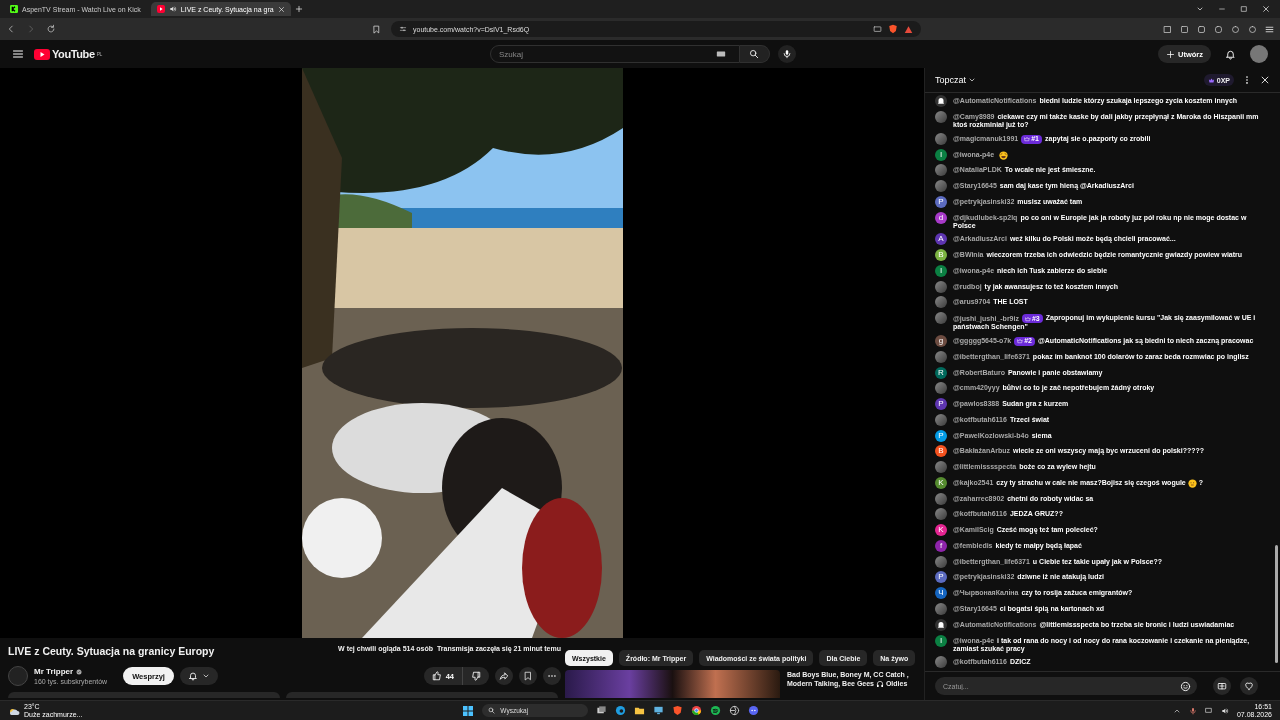 The height and width of the screenshot is (720, 1280). Describe the element at coordinates (552, 676) in the screenshot. I see `more-button` at that location.